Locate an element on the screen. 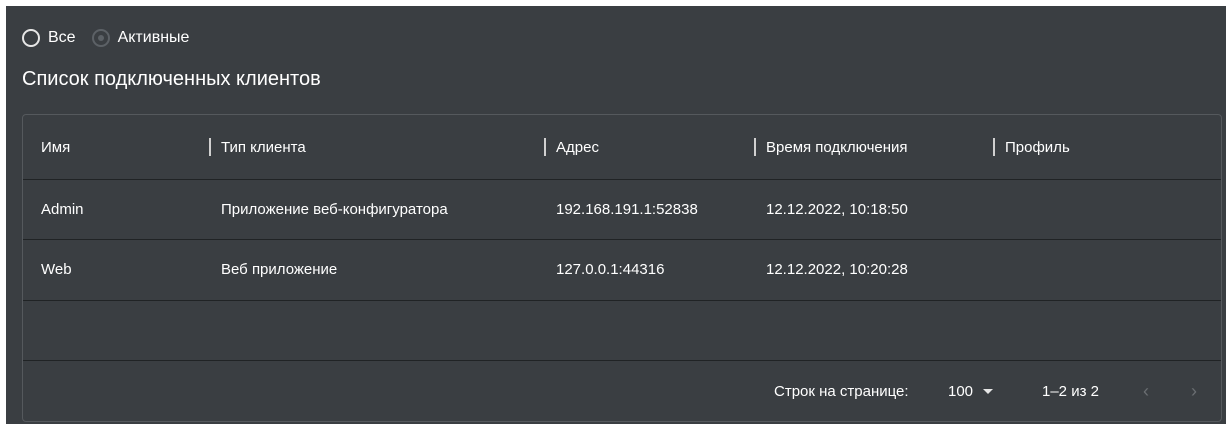 The image size is (1226, 424). rows-per-page-select: 100 is located at coordinates (971, 390).